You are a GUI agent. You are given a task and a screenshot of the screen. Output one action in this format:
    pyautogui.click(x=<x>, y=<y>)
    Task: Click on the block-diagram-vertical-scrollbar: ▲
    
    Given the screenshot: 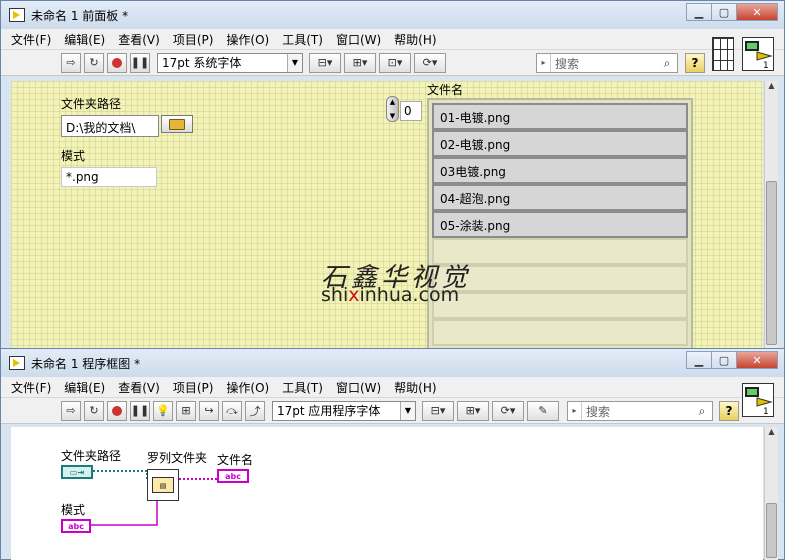 What is the action you would take?
    pyautogui.click(x=771, y=493)
    